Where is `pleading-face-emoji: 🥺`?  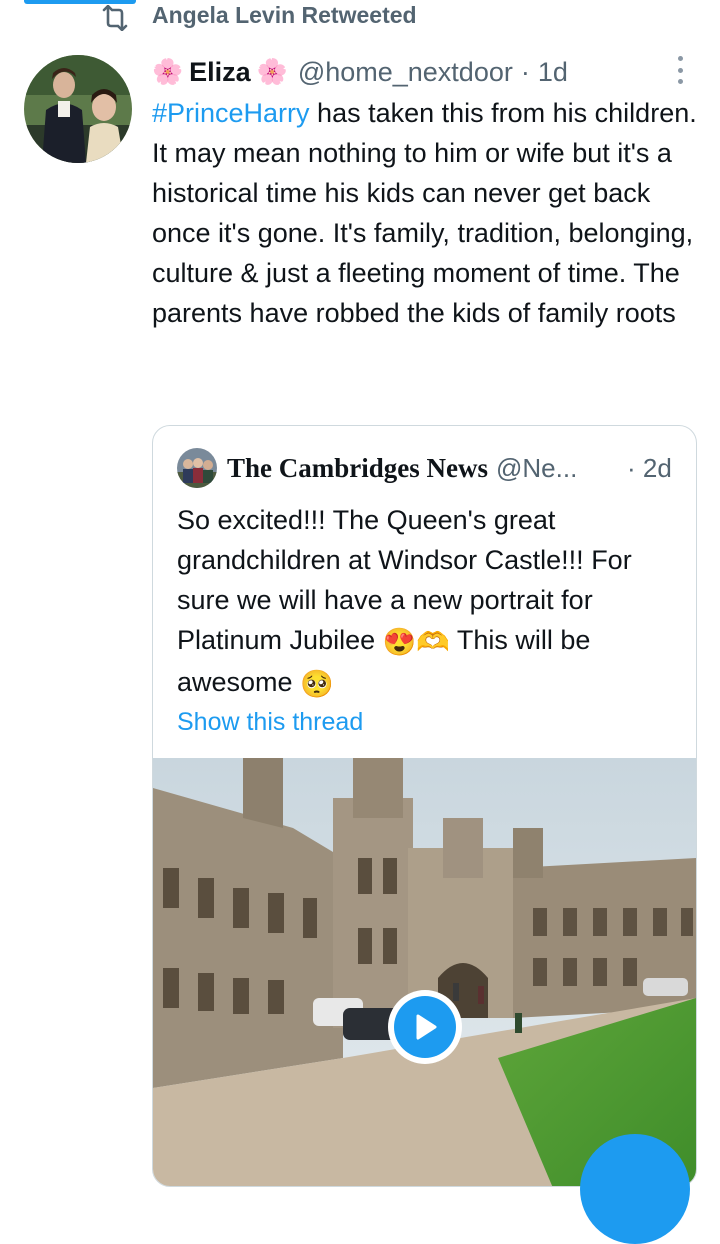
pleading-face-emoji: 🥺 is located at coordinates (317, 683).